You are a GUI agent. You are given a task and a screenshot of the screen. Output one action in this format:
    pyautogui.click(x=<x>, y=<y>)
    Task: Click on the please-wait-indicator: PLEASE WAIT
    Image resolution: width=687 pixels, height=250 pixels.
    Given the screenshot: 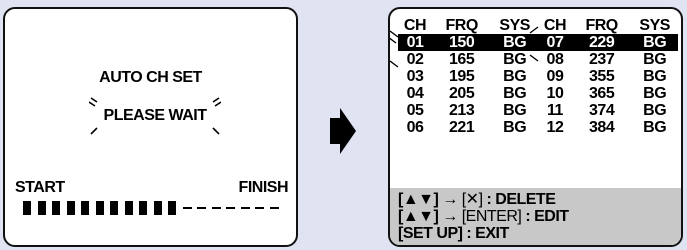 What is the action you would take?
    pyautogui.click(x=155, y=116)
    